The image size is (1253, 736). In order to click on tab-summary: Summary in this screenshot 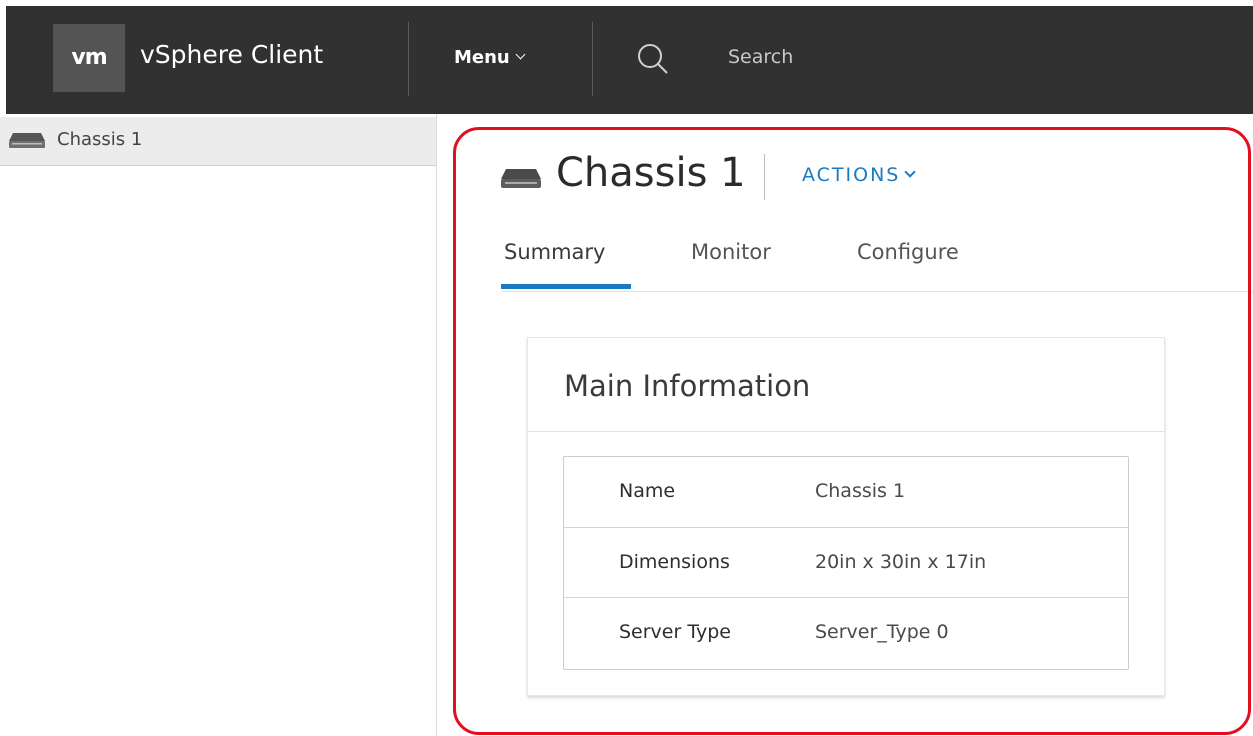, I will do `click(554, 252)`.